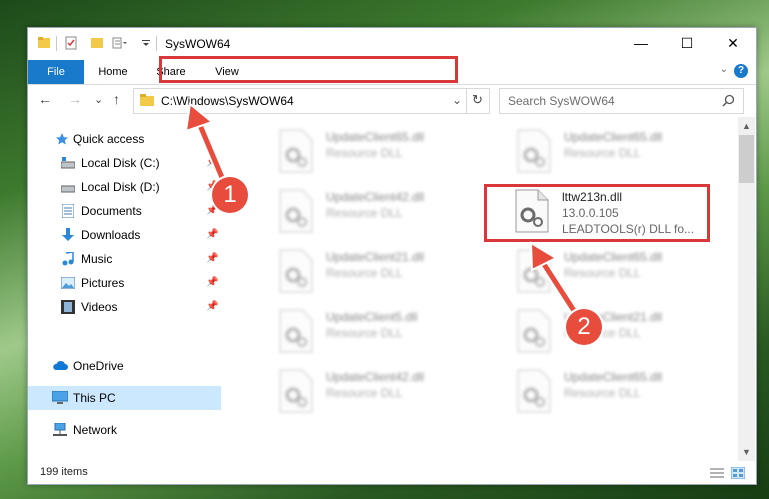 The image size is (769, 499). What do you see at coordinates (230, 195) in the screenshot?
I see `step-marker-1: 1` at bounding box center [230, 195].